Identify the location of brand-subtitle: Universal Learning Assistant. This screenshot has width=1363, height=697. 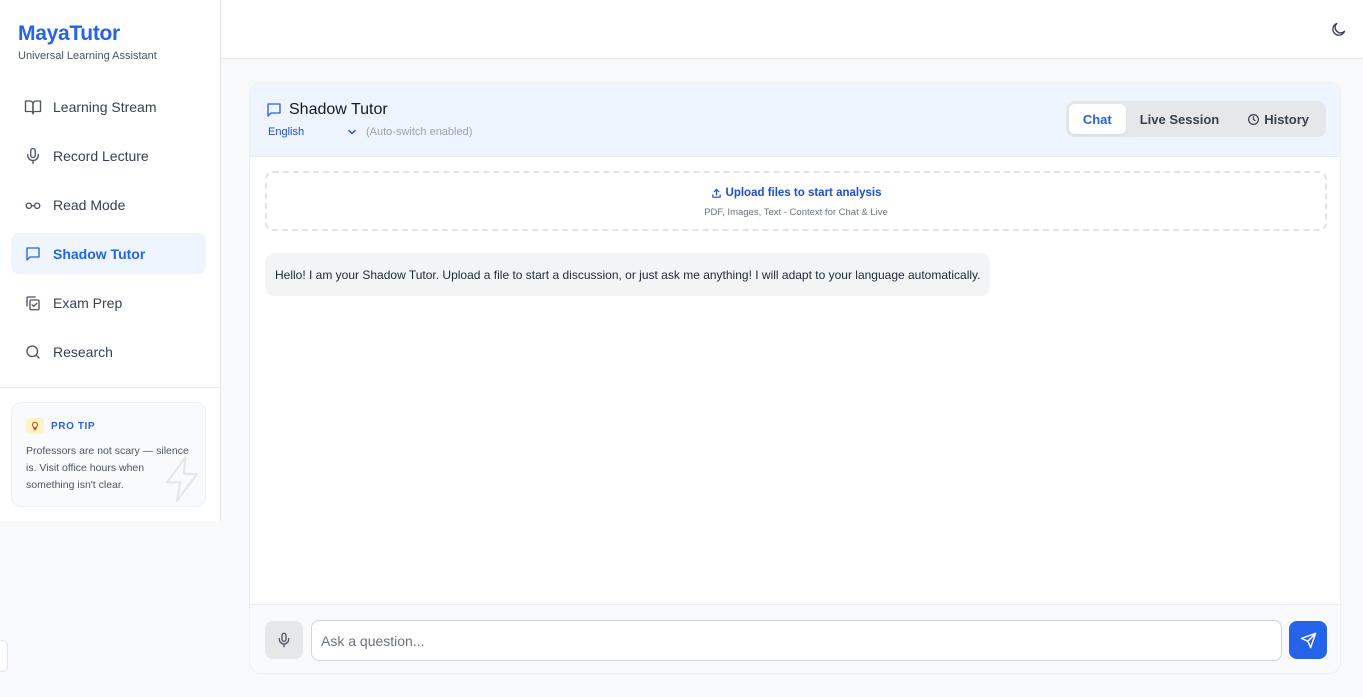
(87, 56).